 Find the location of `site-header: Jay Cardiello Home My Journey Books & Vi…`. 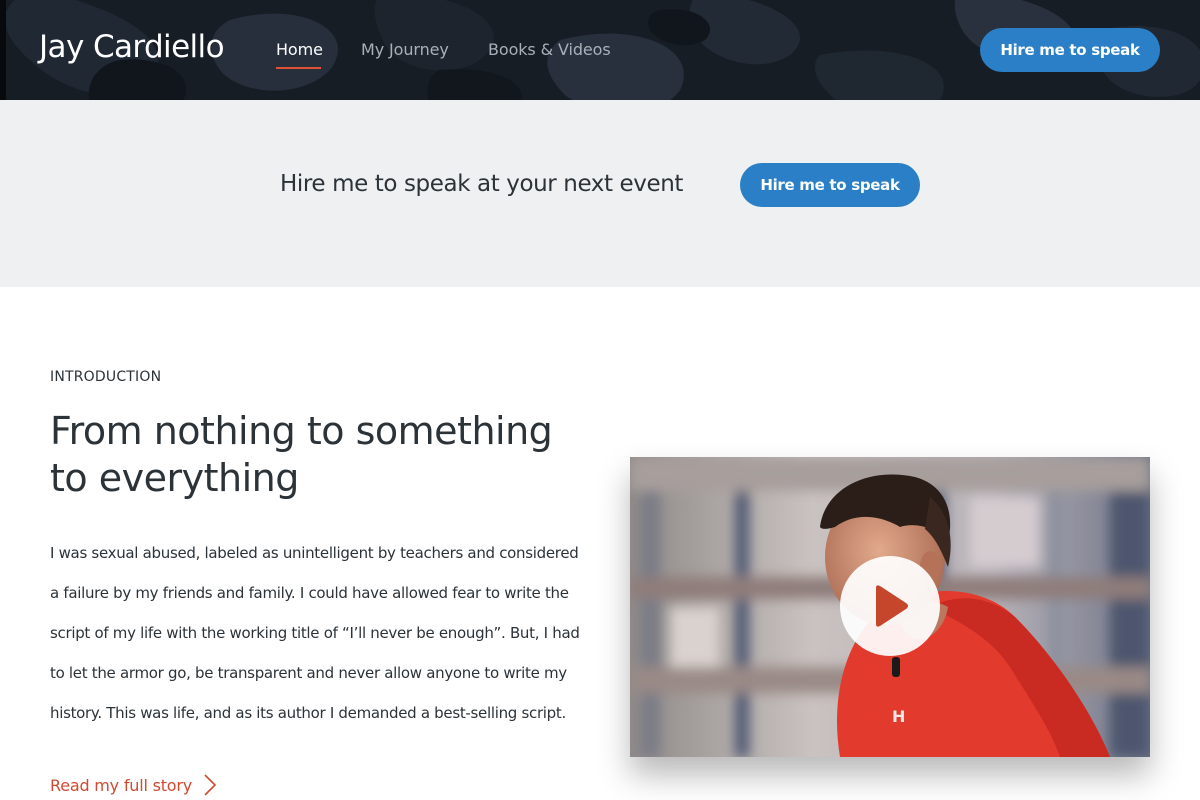

site-header: Jay Cardiello Home My Journey Books & Vi… is located at coordinates (600, 50).